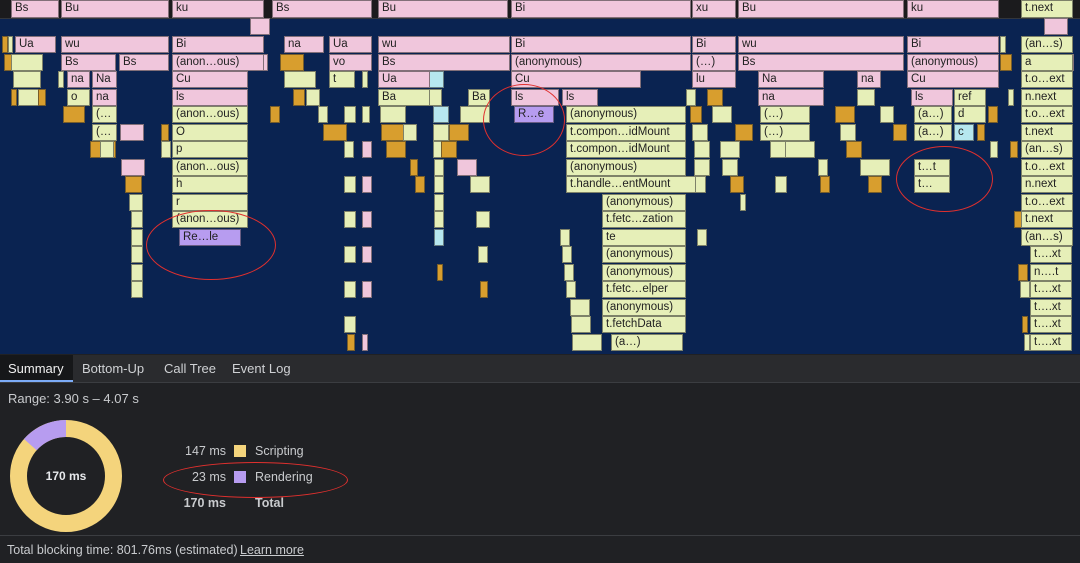  What do you see at coordinates (210, 149) in the screenshot?
I see `flame-block: p` at bounding box center [210, 149].